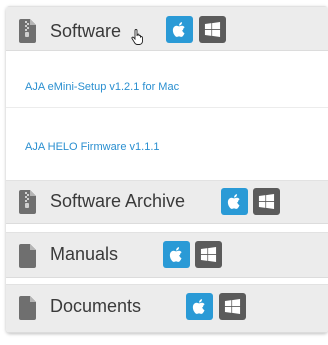 The width and height of the screenshot is (328, 345). What do you see at coordinates (118, 201) in the screenshot?
I see `section-label-software-archive: Software Archive` at bounding box center [118, 201].